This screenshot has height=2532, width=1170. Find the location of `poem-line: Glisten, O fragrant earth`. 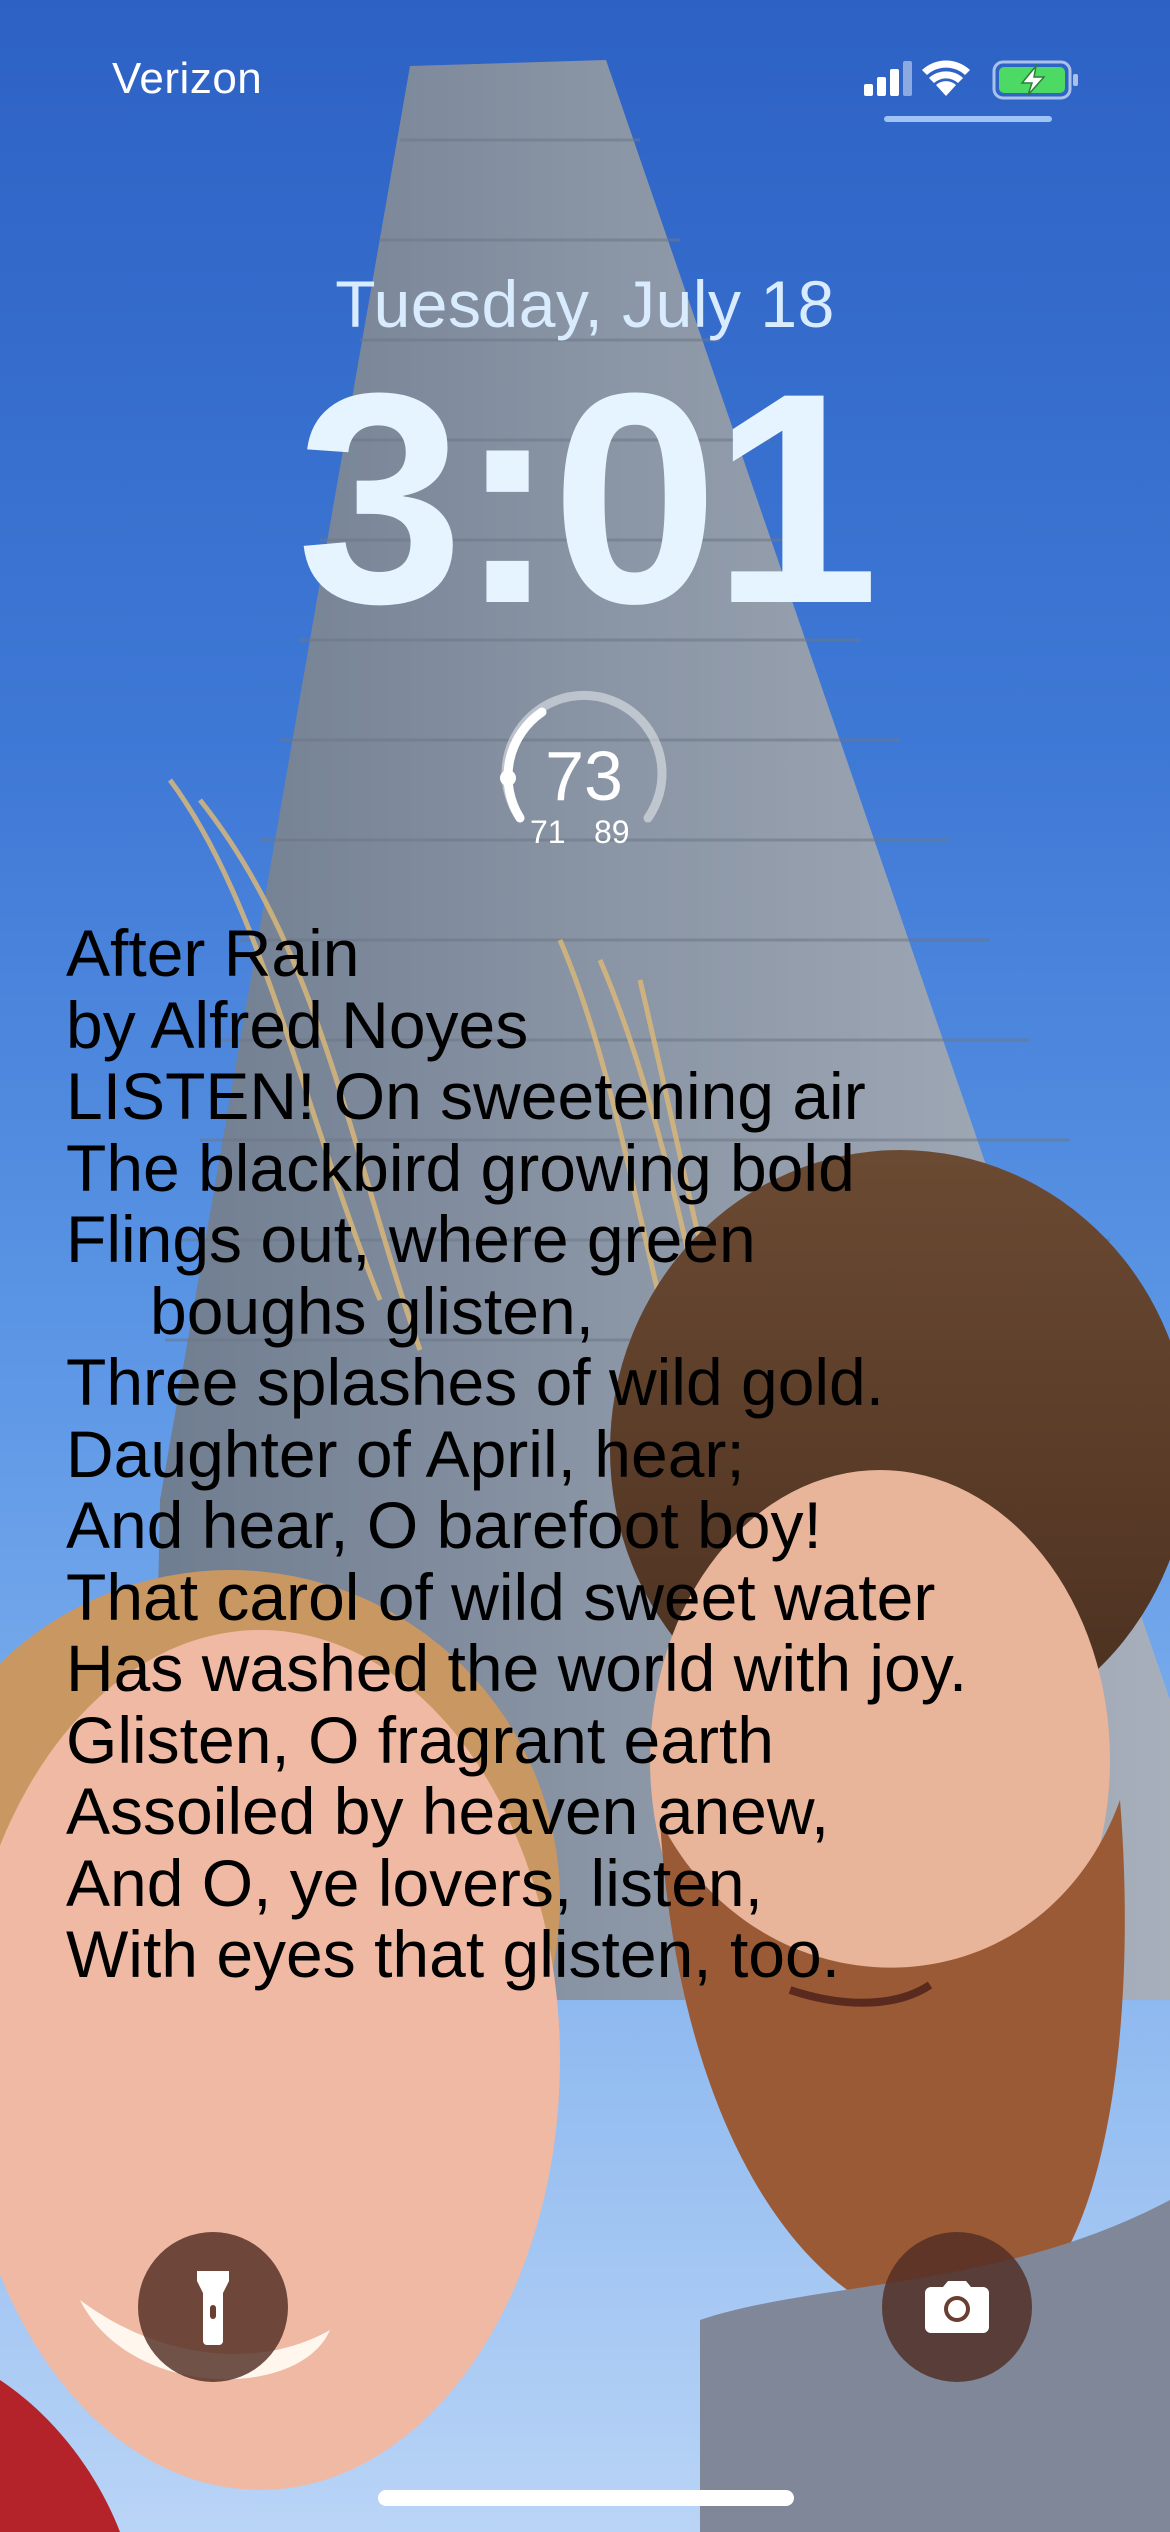

poem-line: Glisten, O fragrant earth is located at coordinates (420, 1739).